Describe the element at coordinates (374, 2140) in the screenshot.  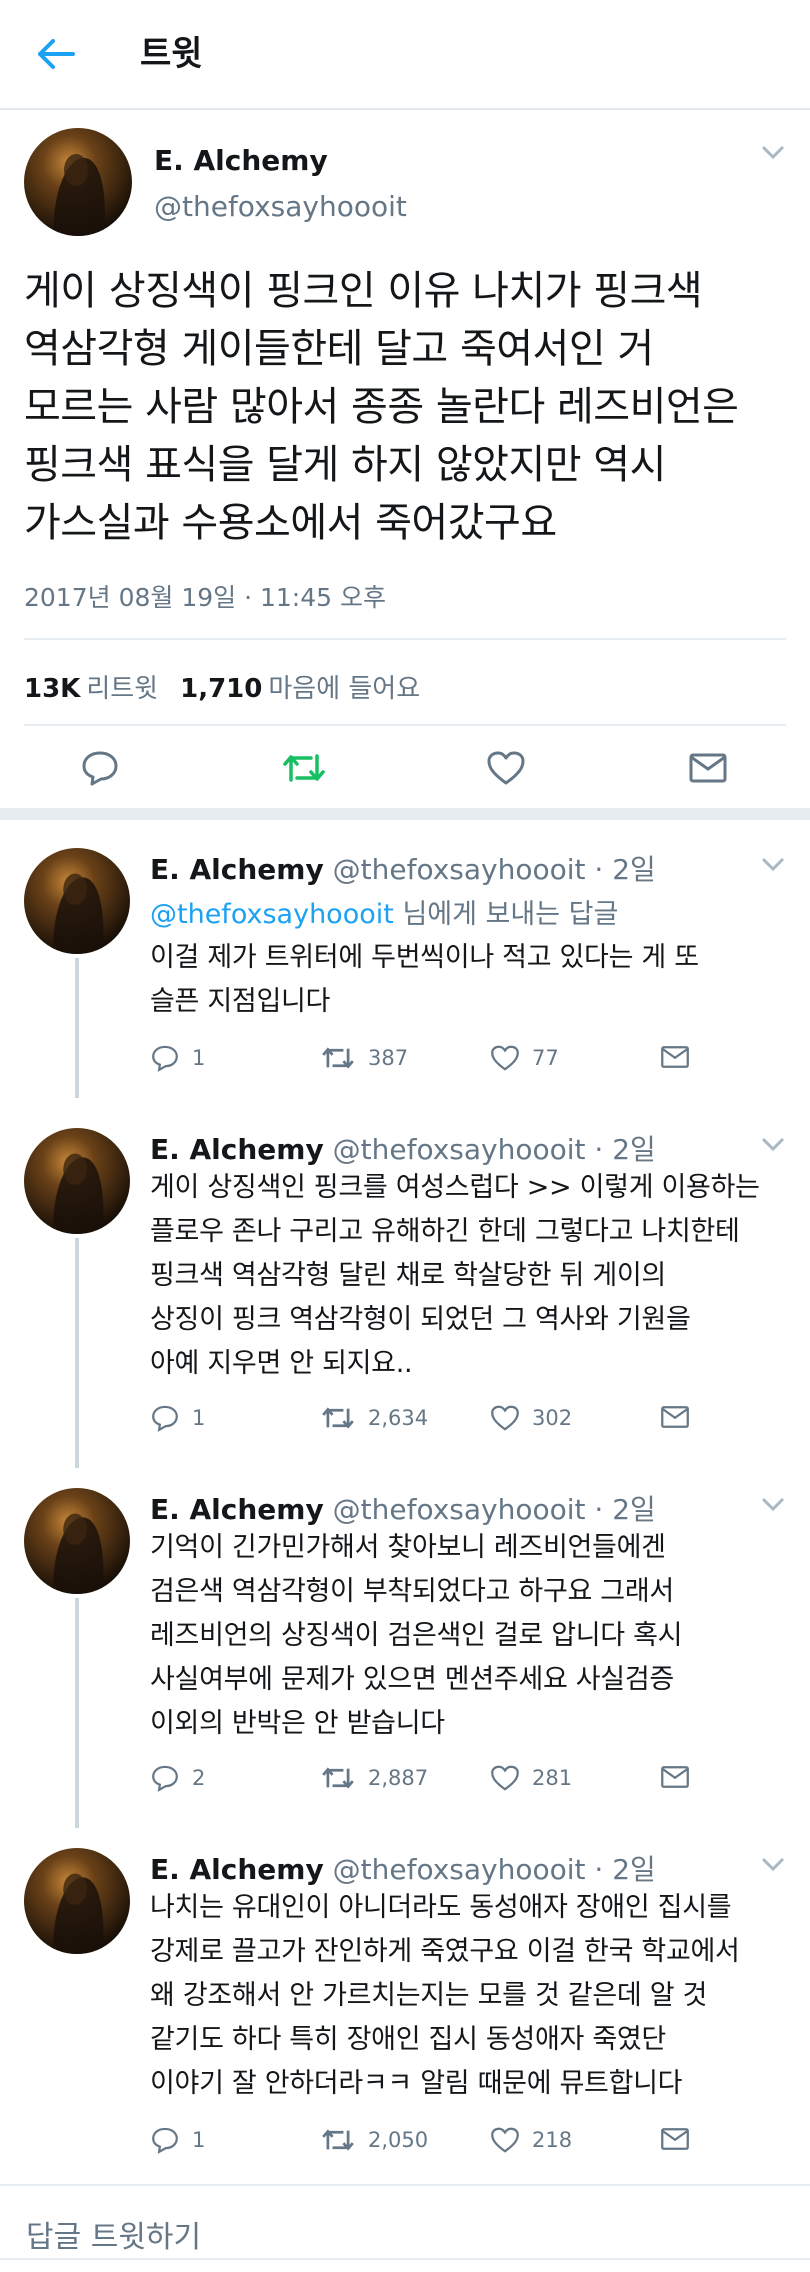
I see `retweet-button: 2,050` at that location.